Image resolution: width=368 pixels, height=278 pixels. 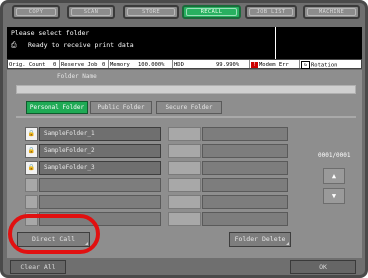 What do you see at coordinates (121, 107) in the screenshot?
I see `tab-public-folder: Public Folder` at bounding box center [121, 107].